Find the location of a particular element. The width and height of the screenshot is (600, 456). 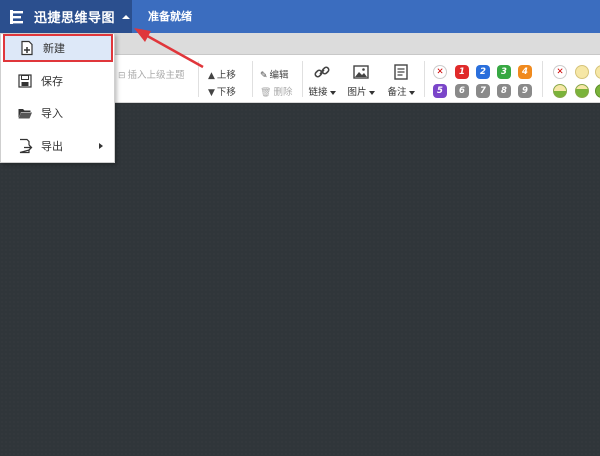

arrow-down-icon: ▼ is located at coordinates (211, 93).